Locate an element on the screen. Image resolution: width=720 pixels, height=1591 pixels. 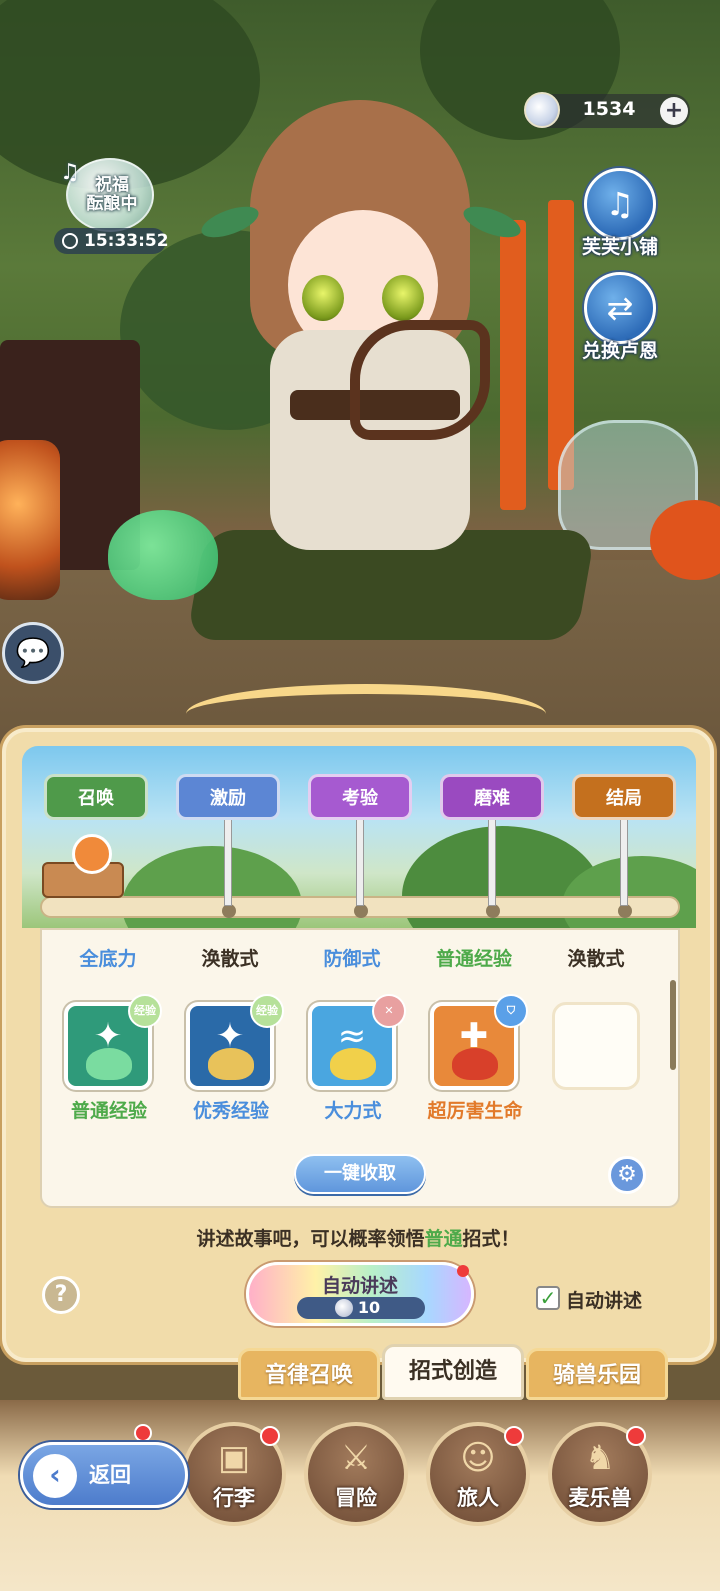
gear-icon: ⚙ is located at coordinates (627, 1175).